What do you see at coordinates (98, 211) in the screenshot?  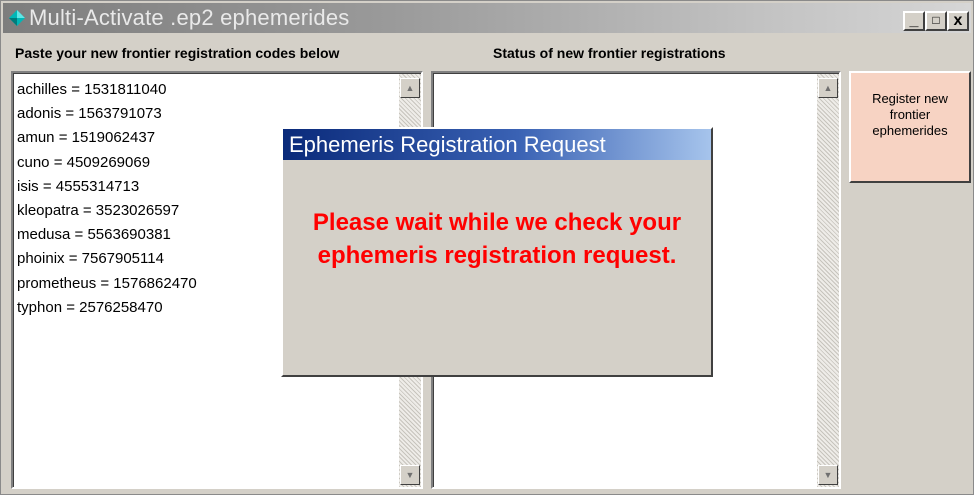 I see `code-line: kleopatra = 3523026597` at bounding box center [98, 211].